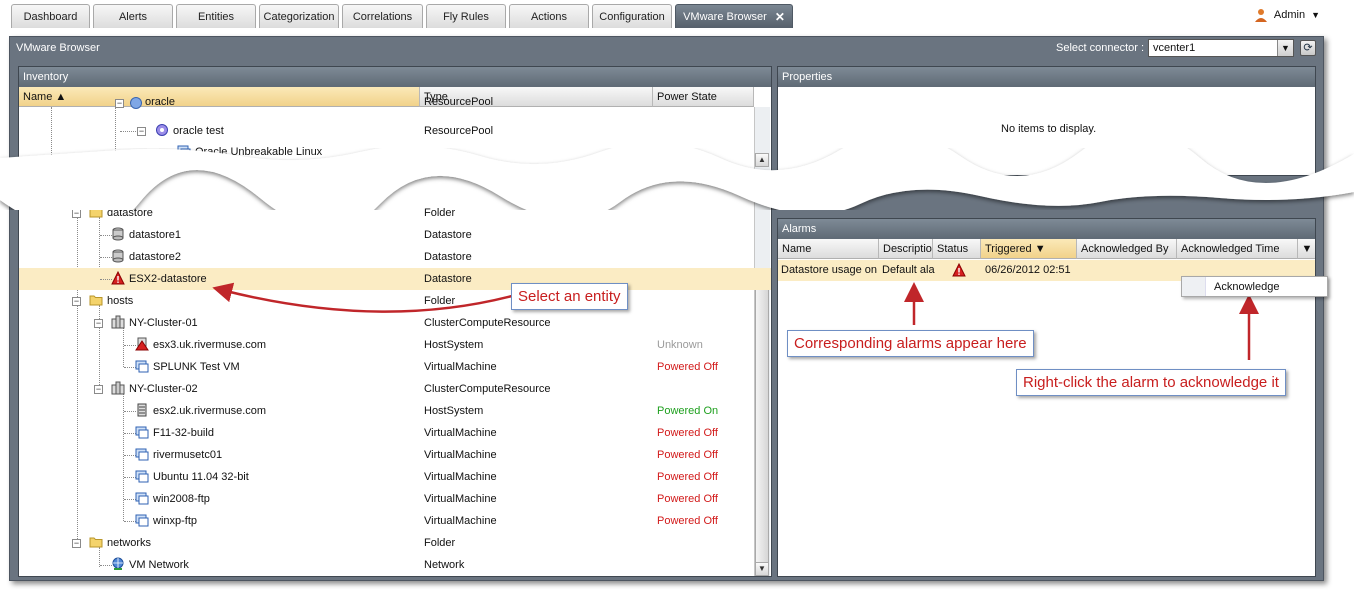 The image size is (1354, 598). I want to click on tree-row: − hosts Folder, so click(395, 301).